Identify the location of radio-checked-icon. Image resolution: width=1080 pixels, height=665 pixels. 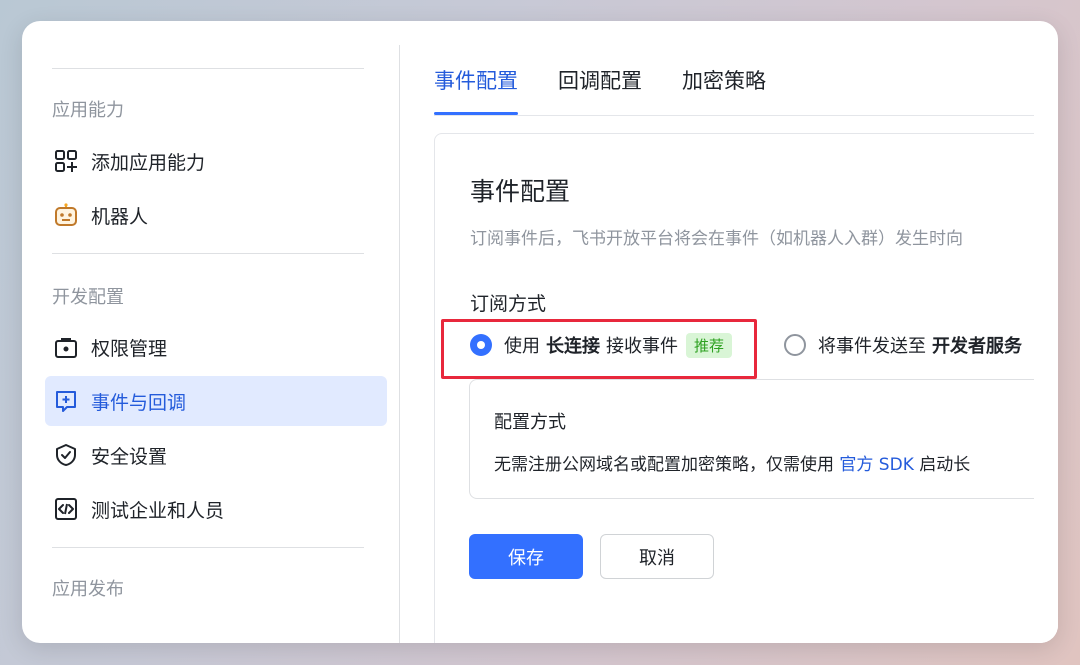
(481, 345).